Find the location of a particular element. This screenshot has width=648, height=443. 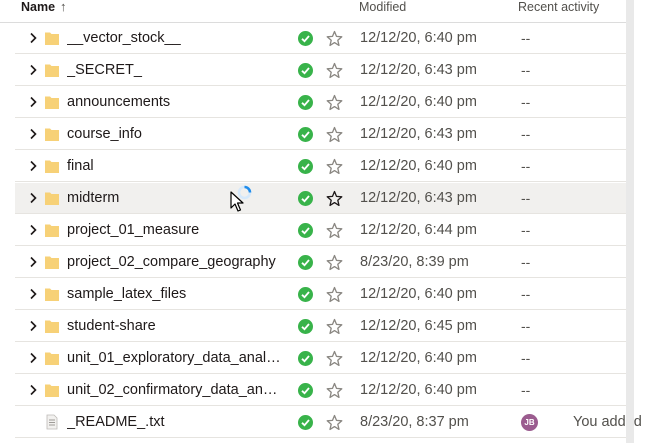

modified-date: 12/12/20, 6:45 pm is located at coordinates (418, 326).